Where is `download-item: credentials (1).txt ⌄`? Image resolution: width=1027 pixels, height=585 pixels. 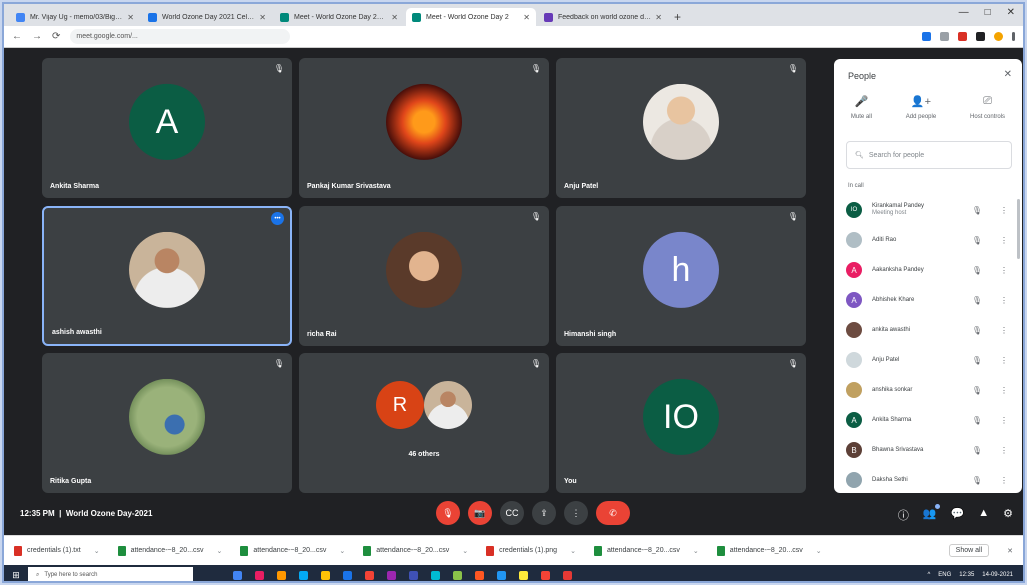
download-item: credentials (1).txt ⌄ is located at coordinates (57, 550).